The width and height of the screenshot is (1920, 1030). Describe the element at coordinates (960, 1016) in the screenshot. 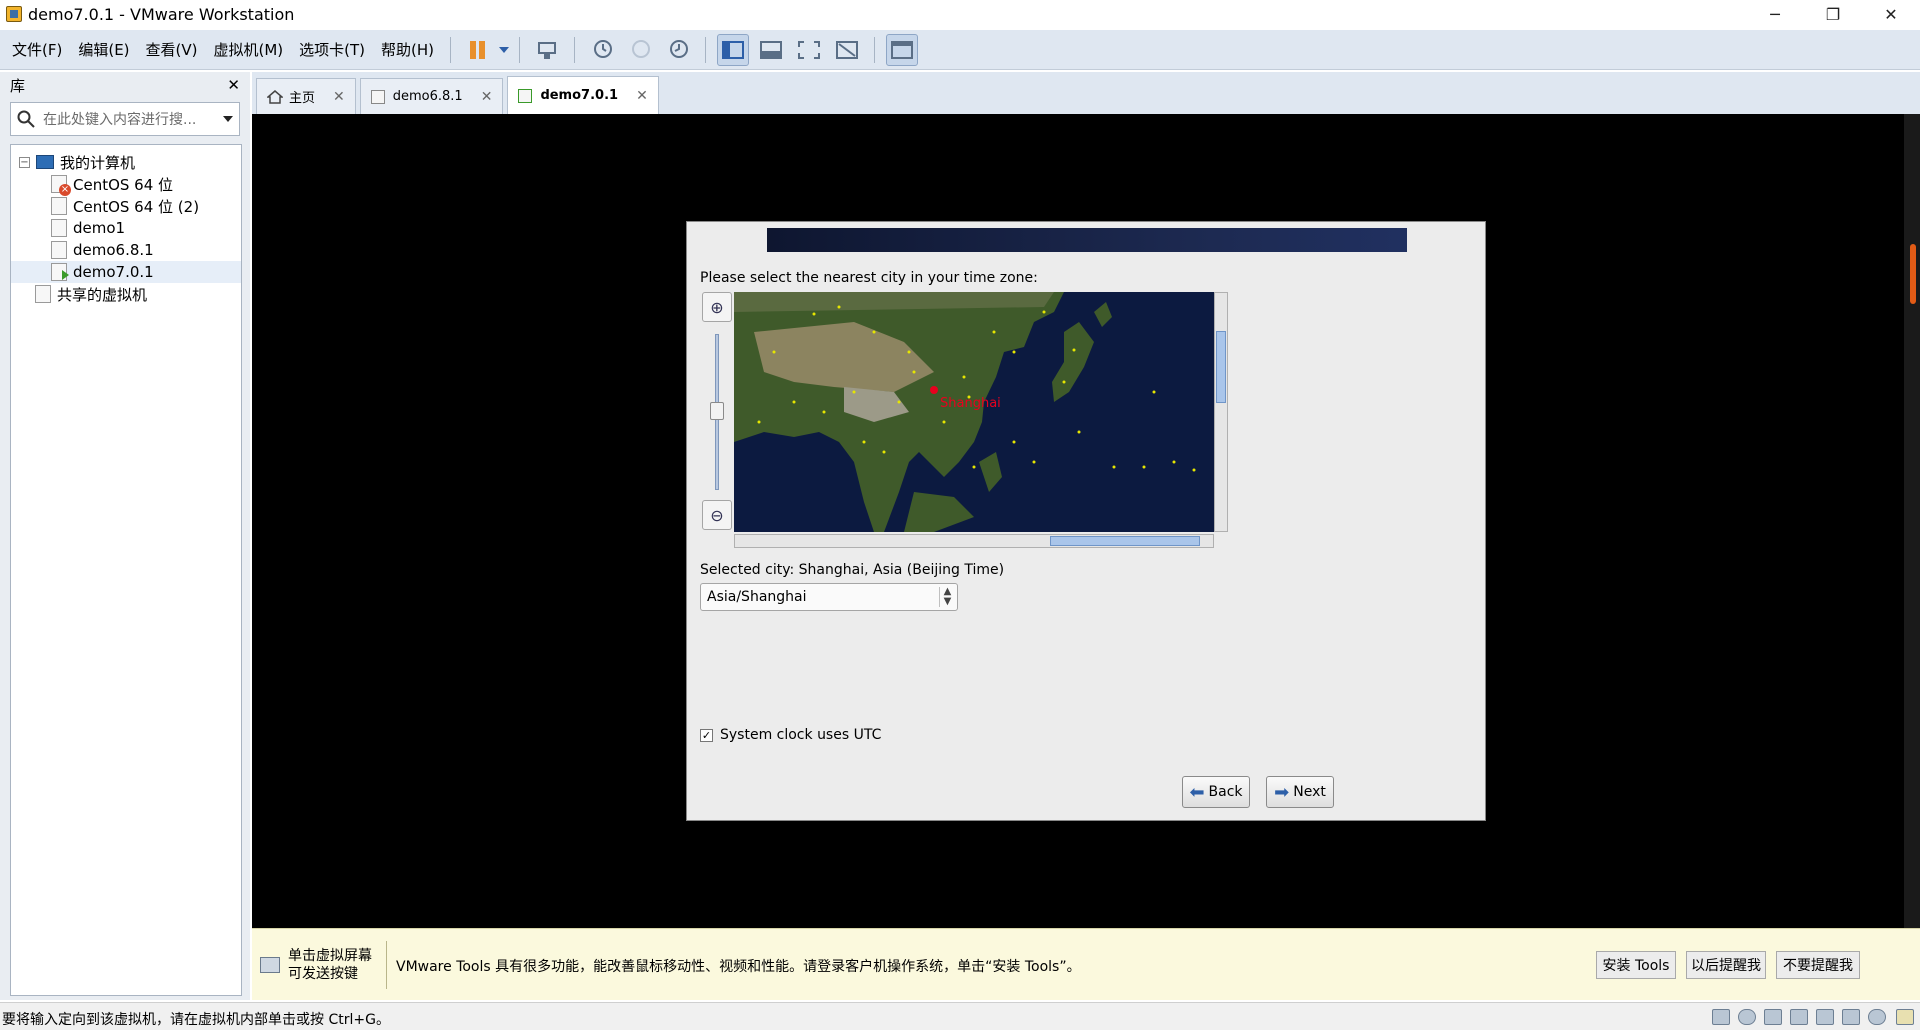

I see `status-bar: 要将输入定向到该虚拟机，请在虚拟机内部单击或按 Ctrl+G。` at that location.